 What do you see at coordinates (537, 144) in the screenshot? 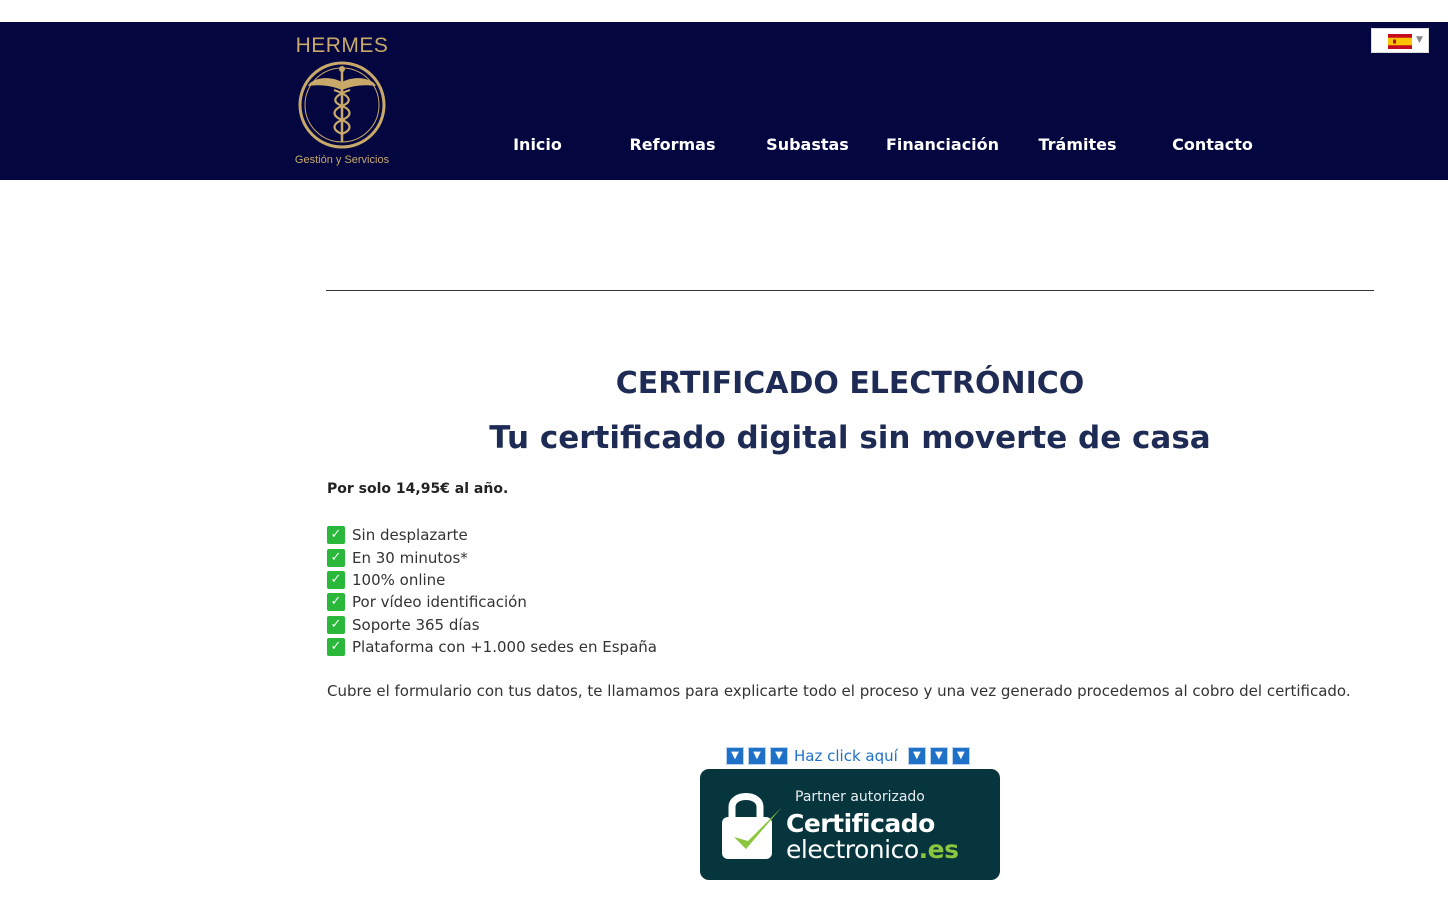
I see `nav-item-inicio: Inicio` at bounding box center [537, 144].